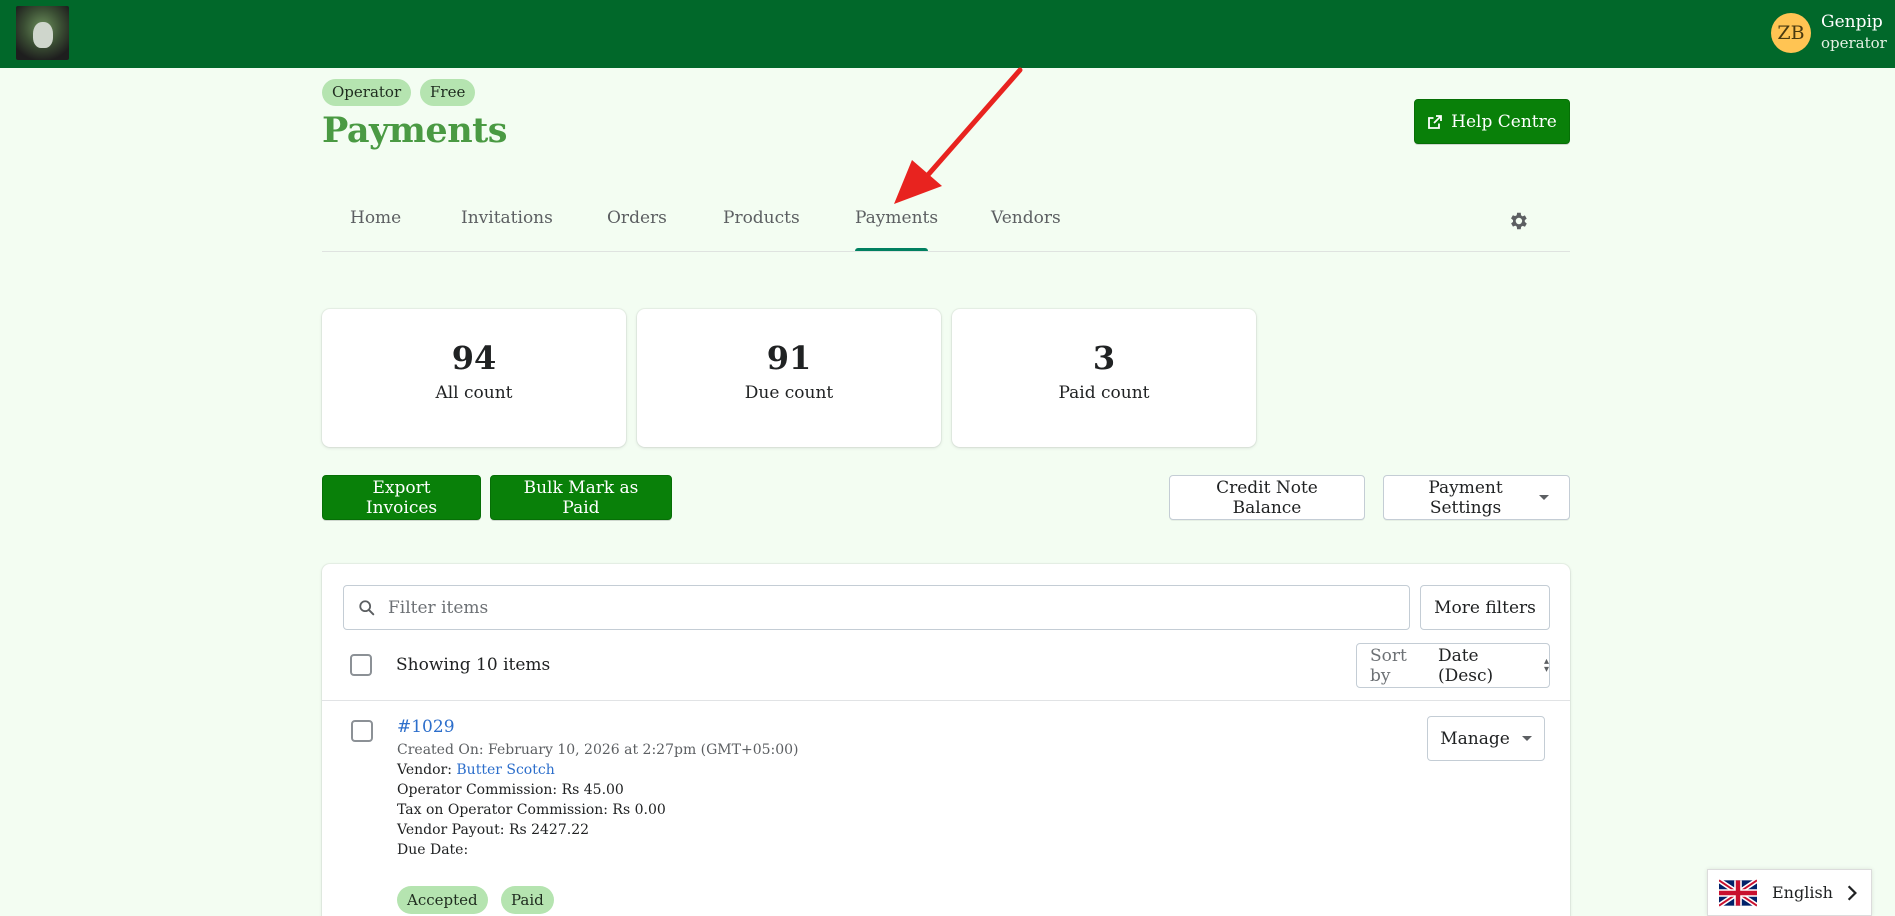  What do you see at coordinates (947, 34) in the screenshot?
I see `top-bar: ZB Genpip operator` at bounding box center [947, 34].